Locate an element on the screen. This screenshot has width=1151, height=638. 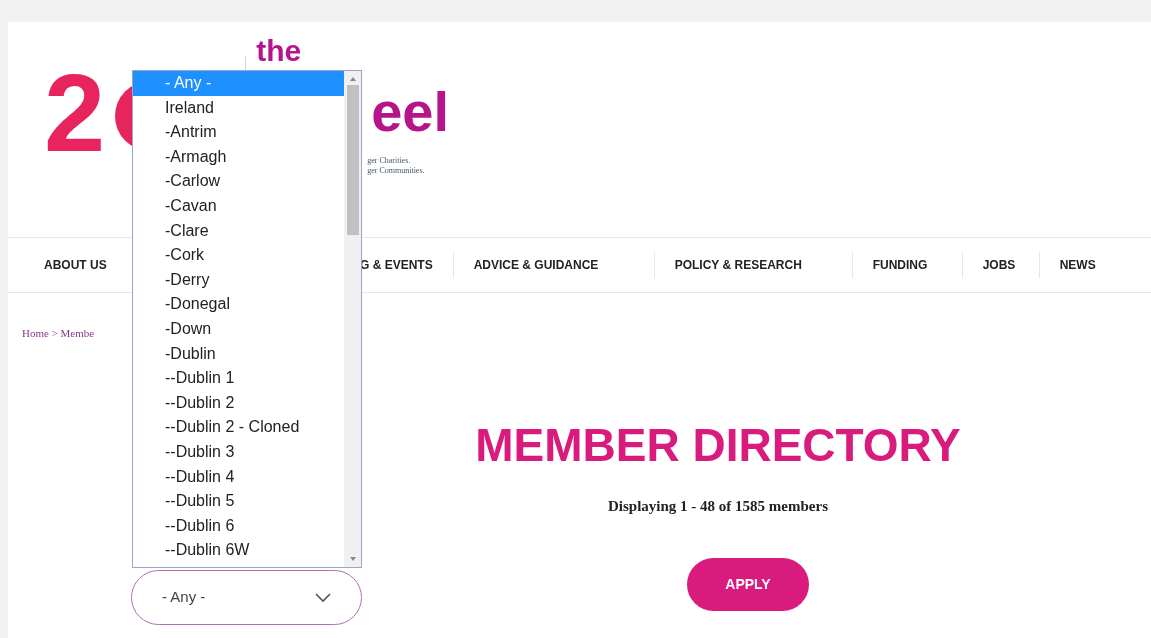
dropdown-option: --Dublin 4 is located at coordinates (238, 477).